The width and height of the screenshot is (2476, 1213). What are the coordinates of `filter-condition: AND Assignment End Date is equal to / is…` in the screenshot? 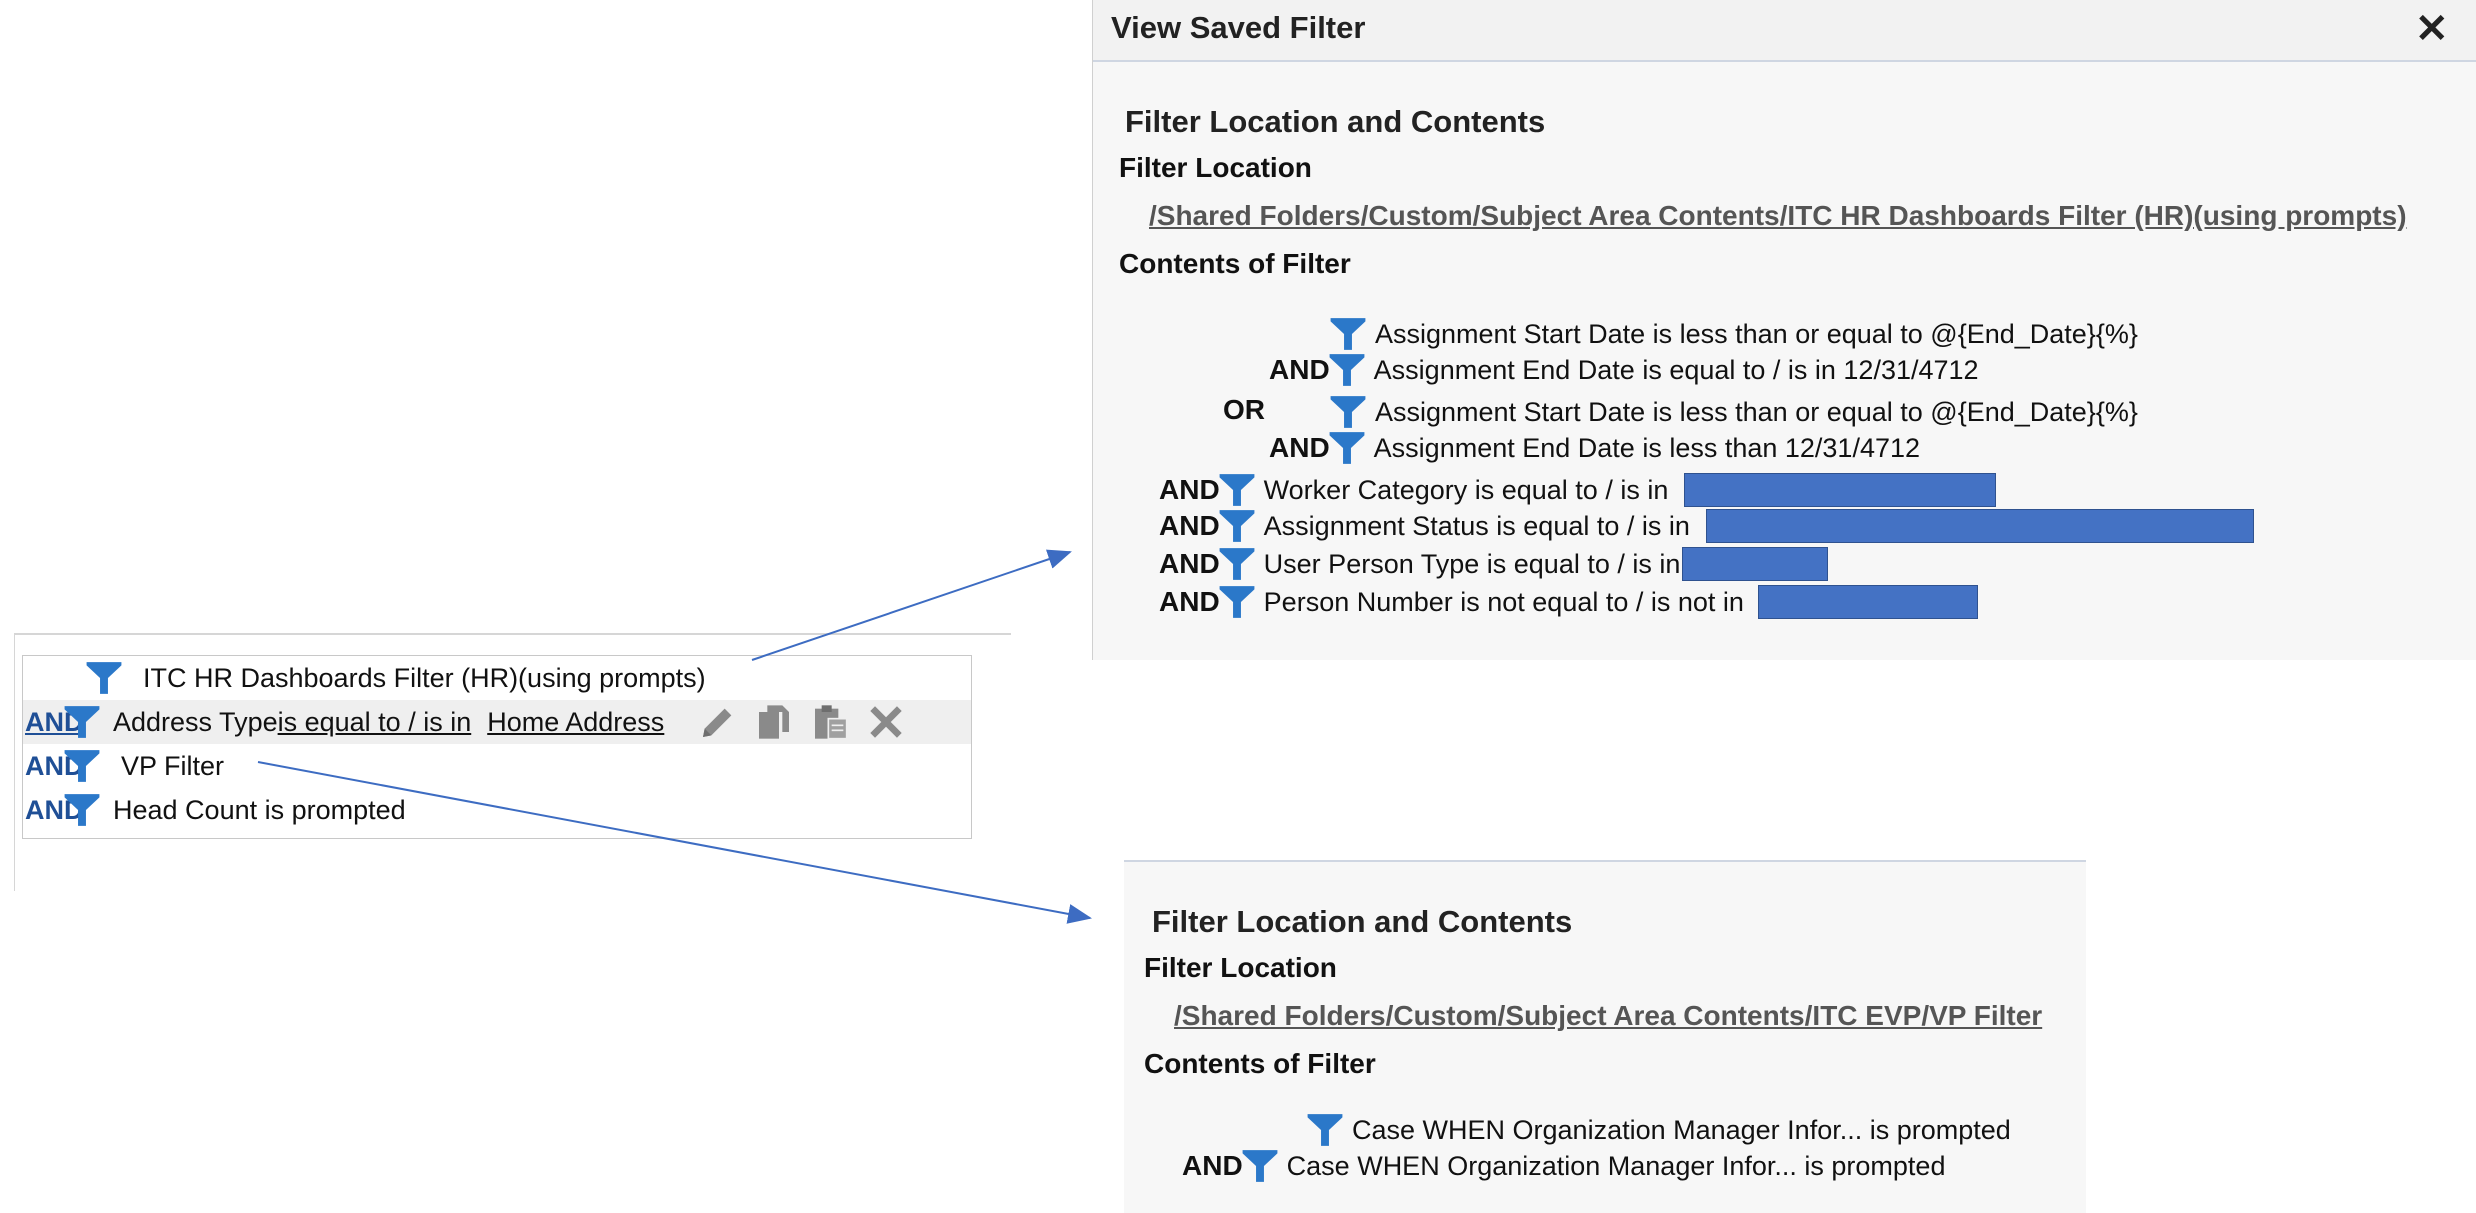 It's located at (1624, 370).